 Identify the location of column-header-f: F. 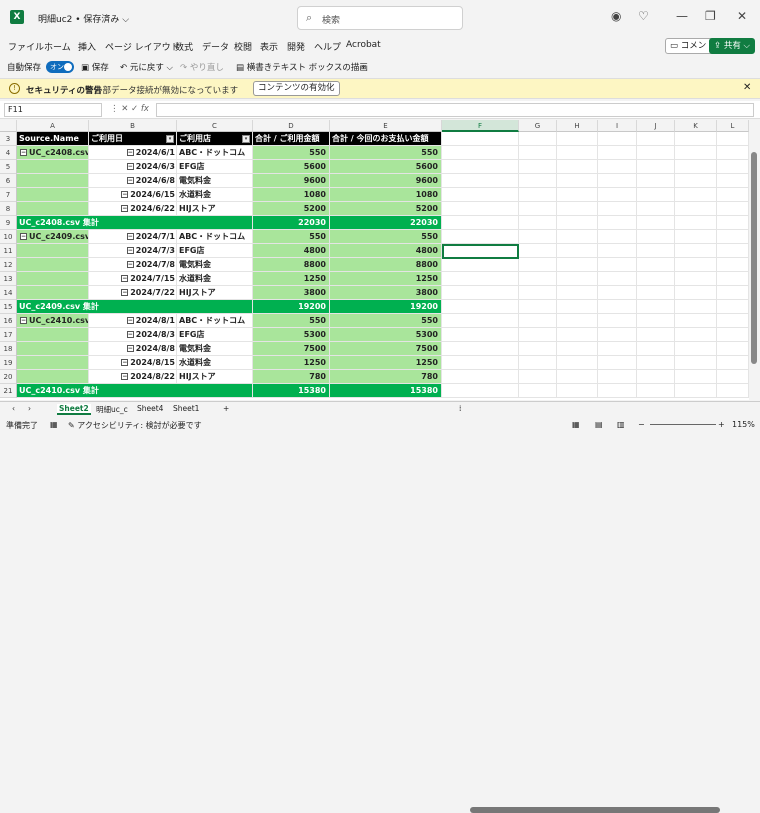
(480, 126).